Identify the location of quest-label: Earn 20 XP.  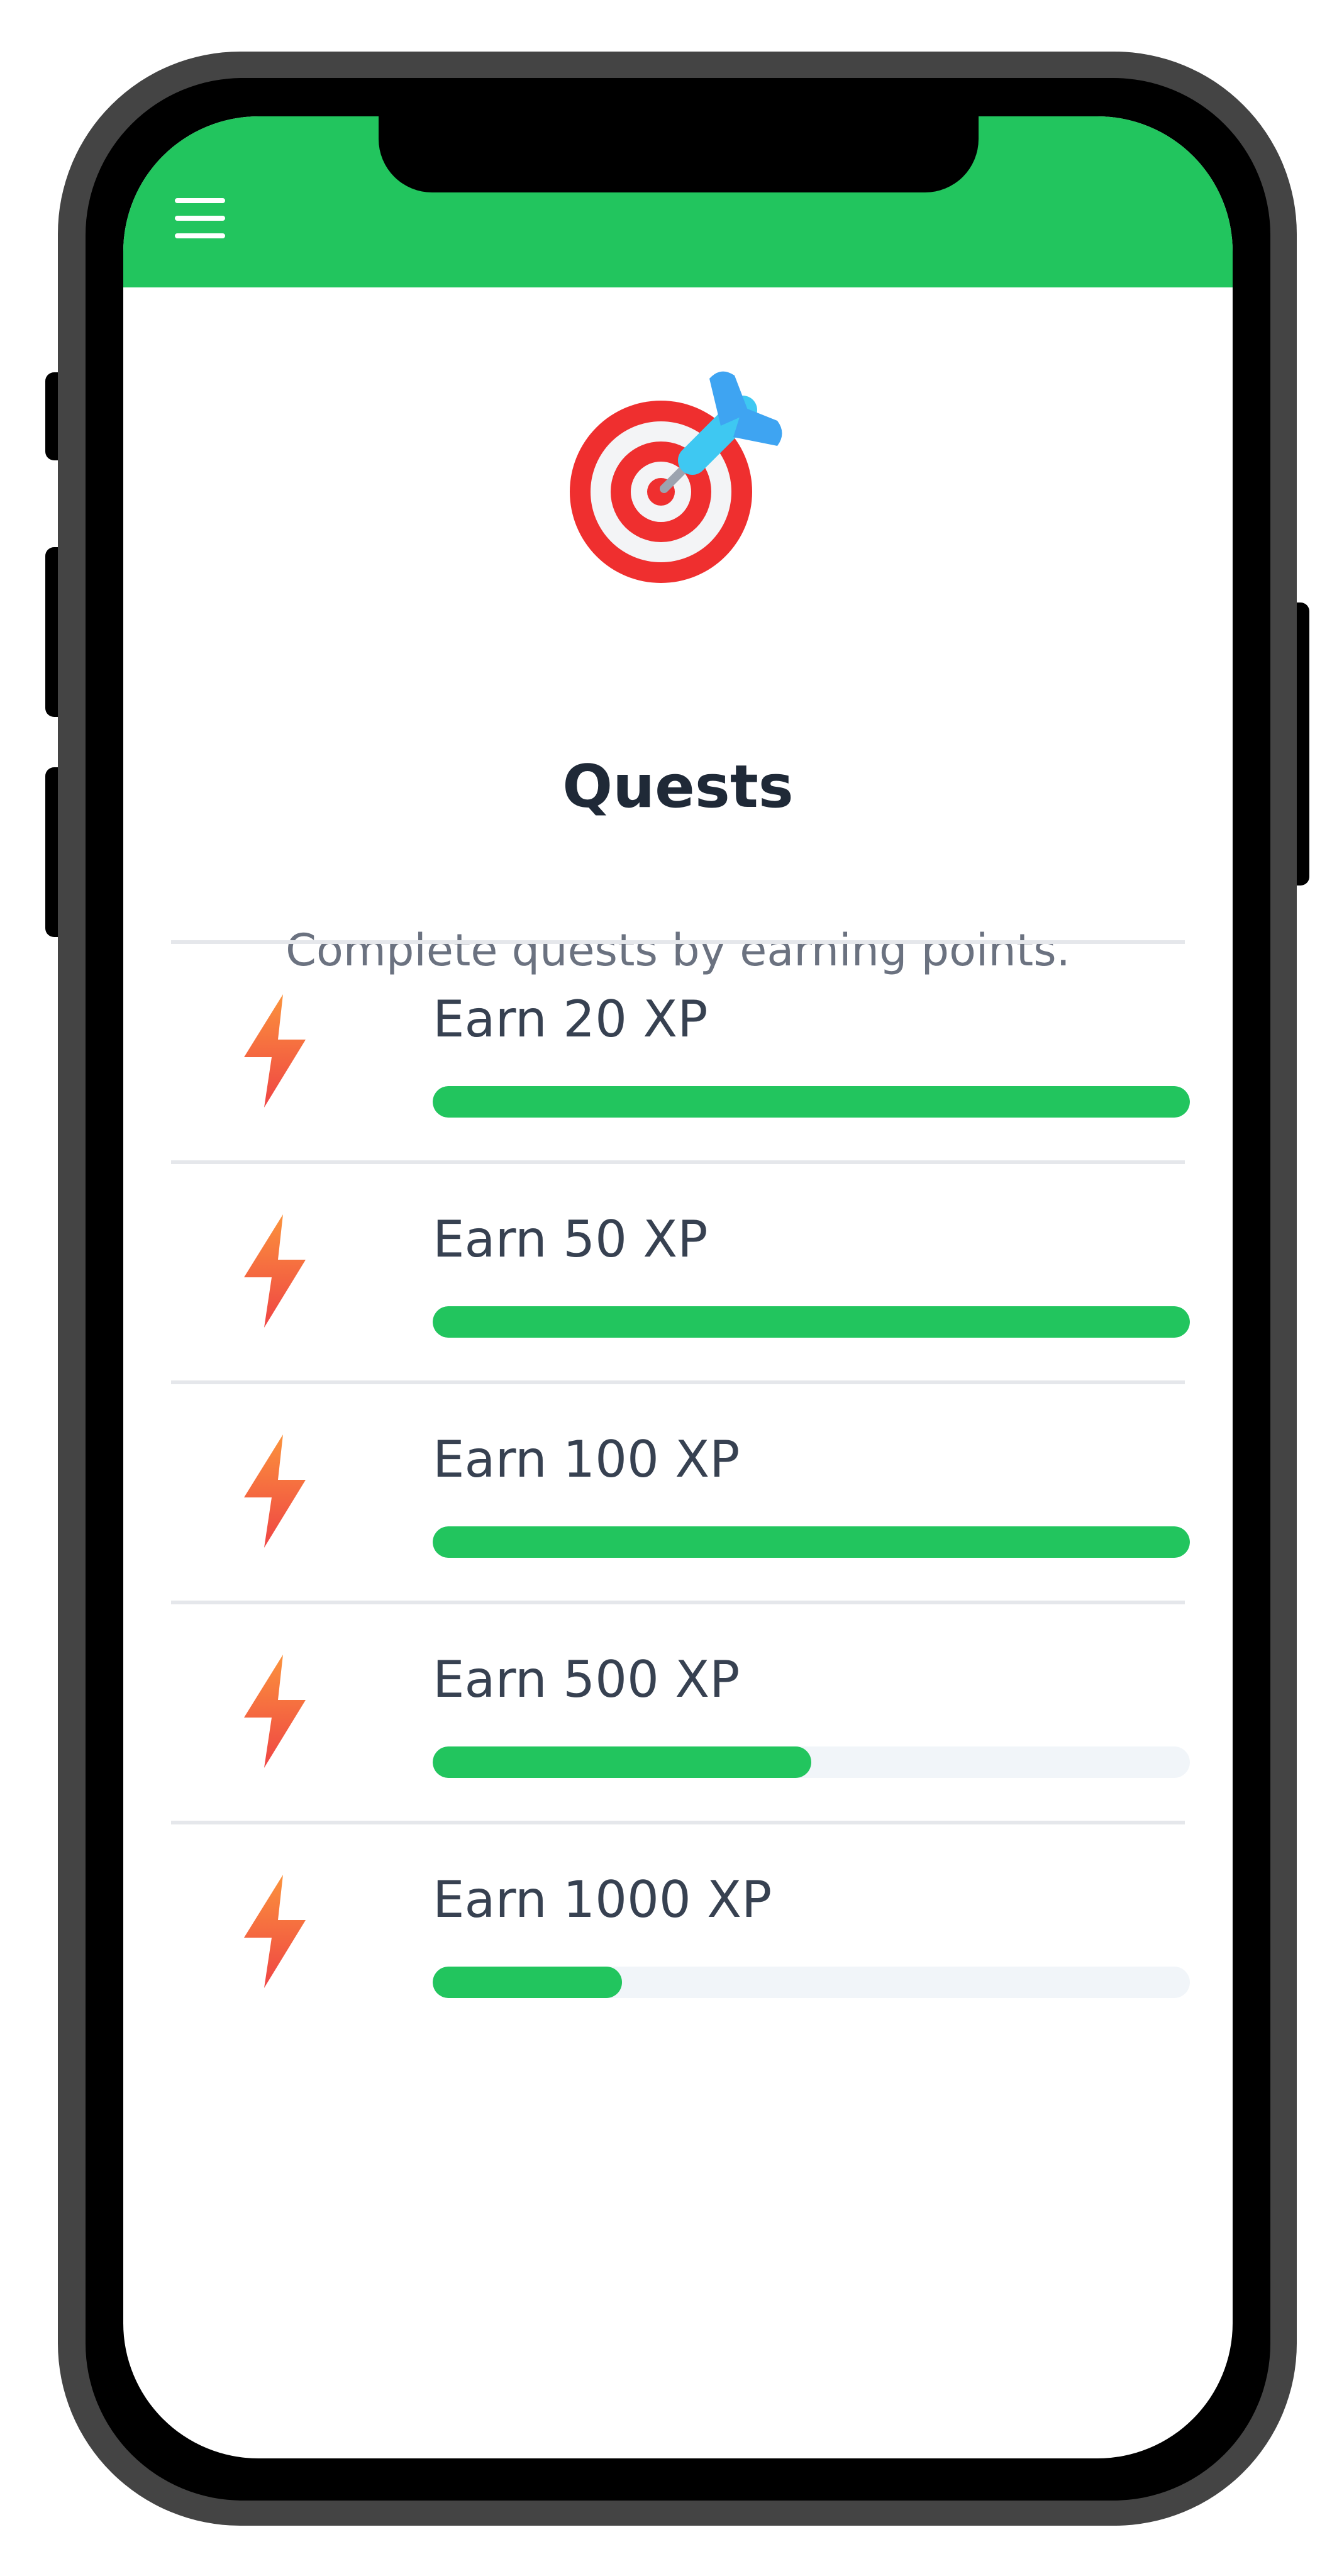
(570, 1019).